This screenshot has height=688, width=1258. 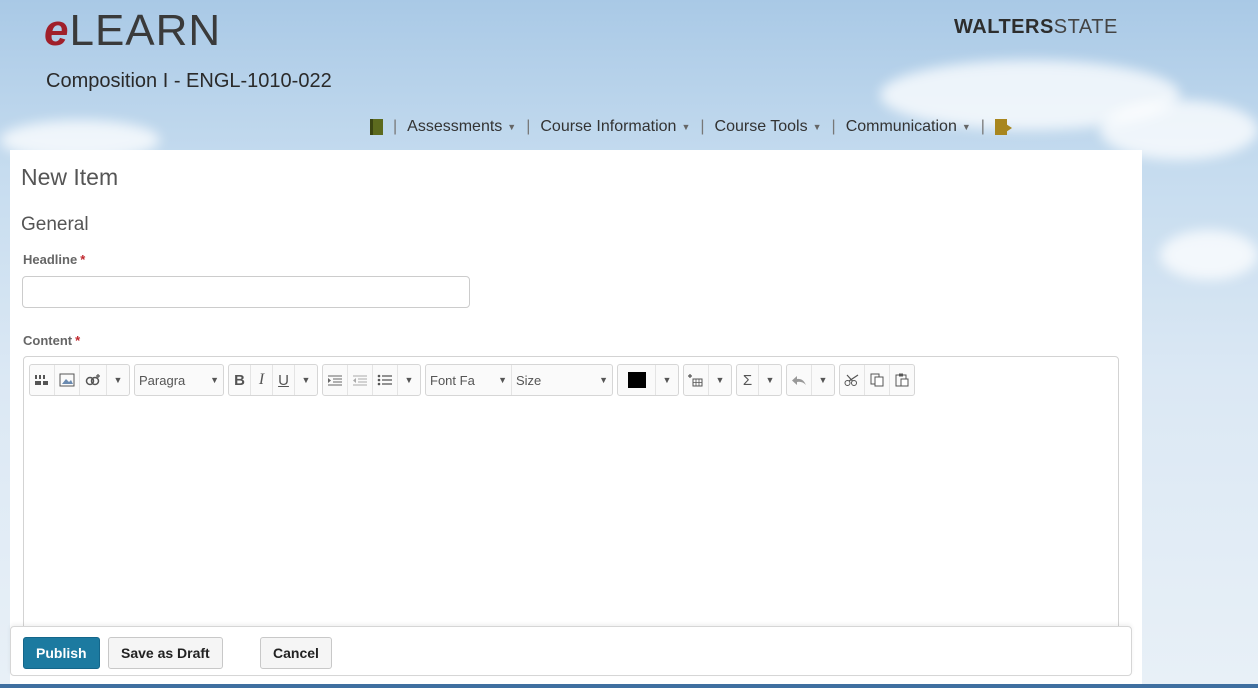 What do you see at coordinates (262, 380) in the screenshot?
I see `italic-button: I` at bounding box center [262, 380].